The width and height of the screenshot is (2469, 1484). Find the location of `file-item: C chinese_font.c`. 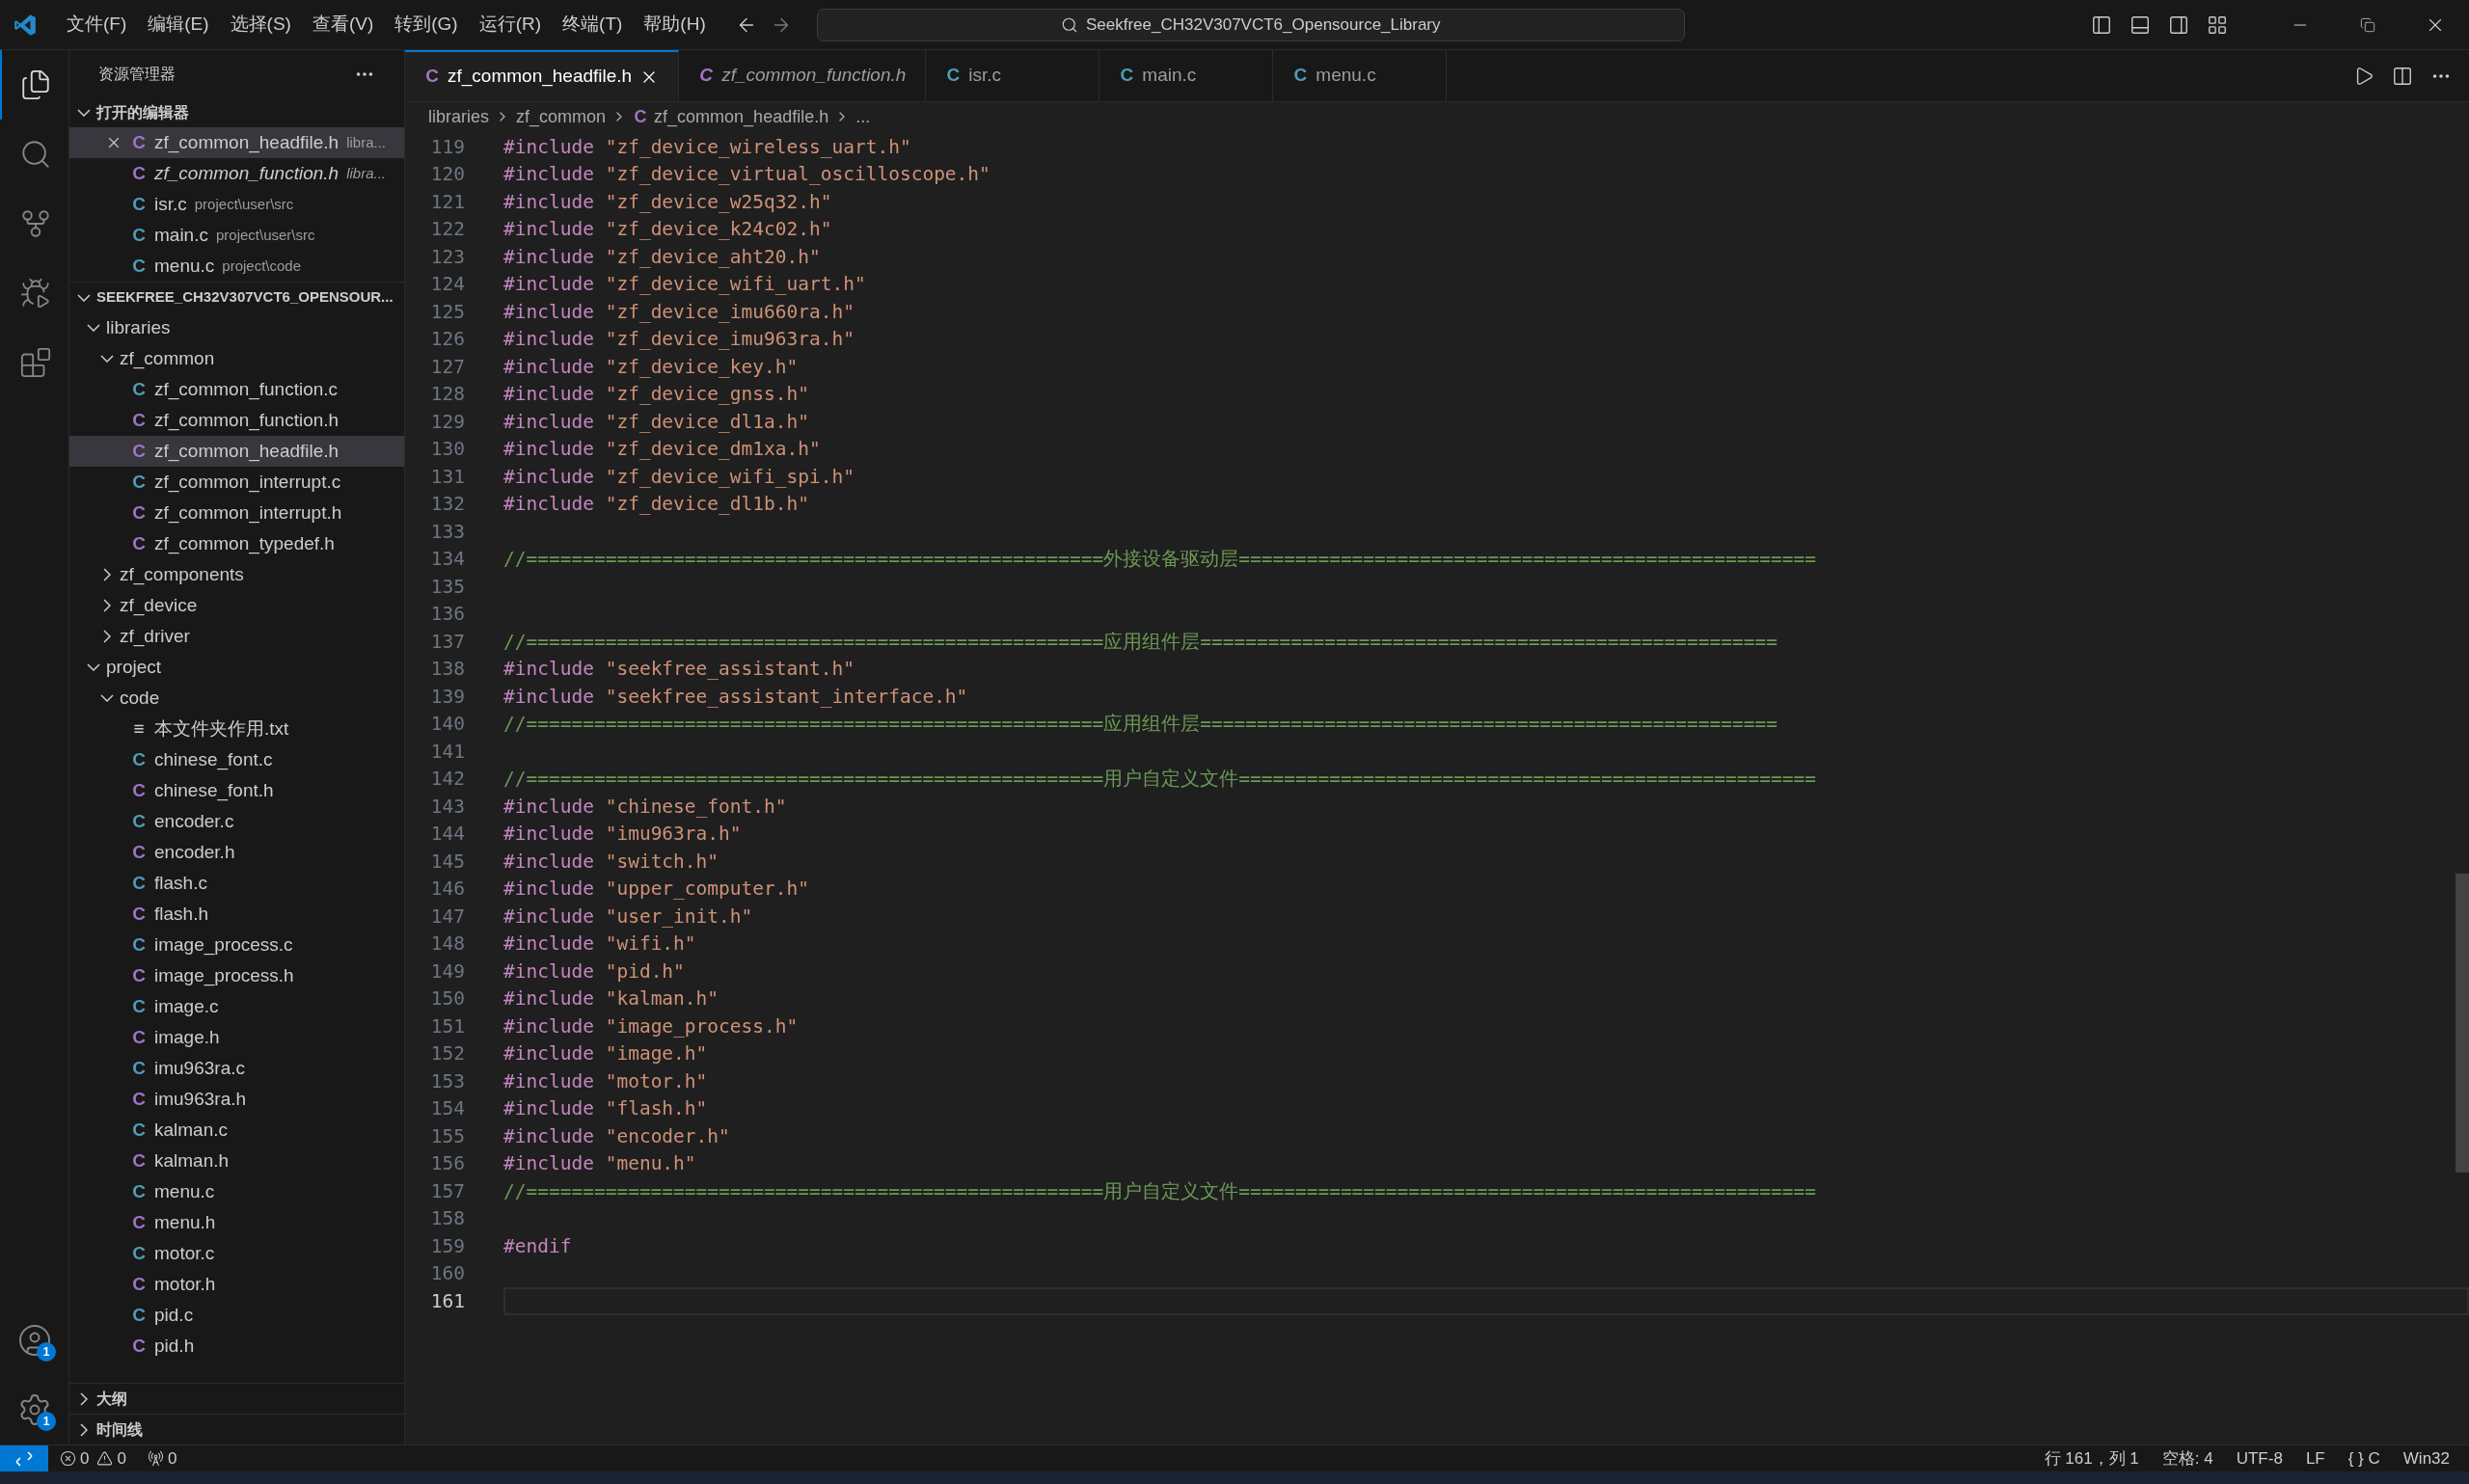

file-item: C chinese_font.c is located at coordinates (237, 759).